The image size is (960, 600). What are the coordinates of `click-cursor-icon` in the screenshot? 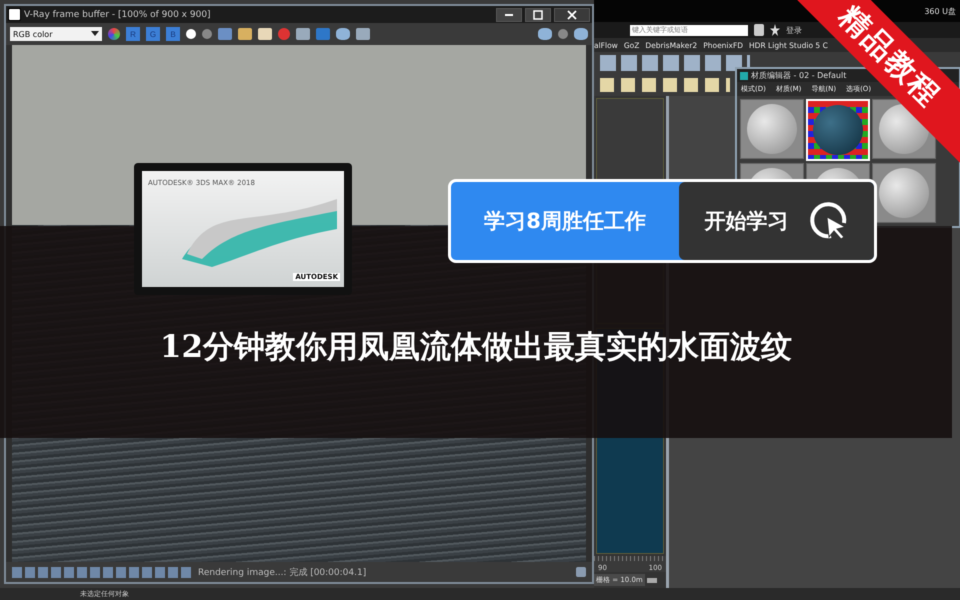 It's located at (828, 221).